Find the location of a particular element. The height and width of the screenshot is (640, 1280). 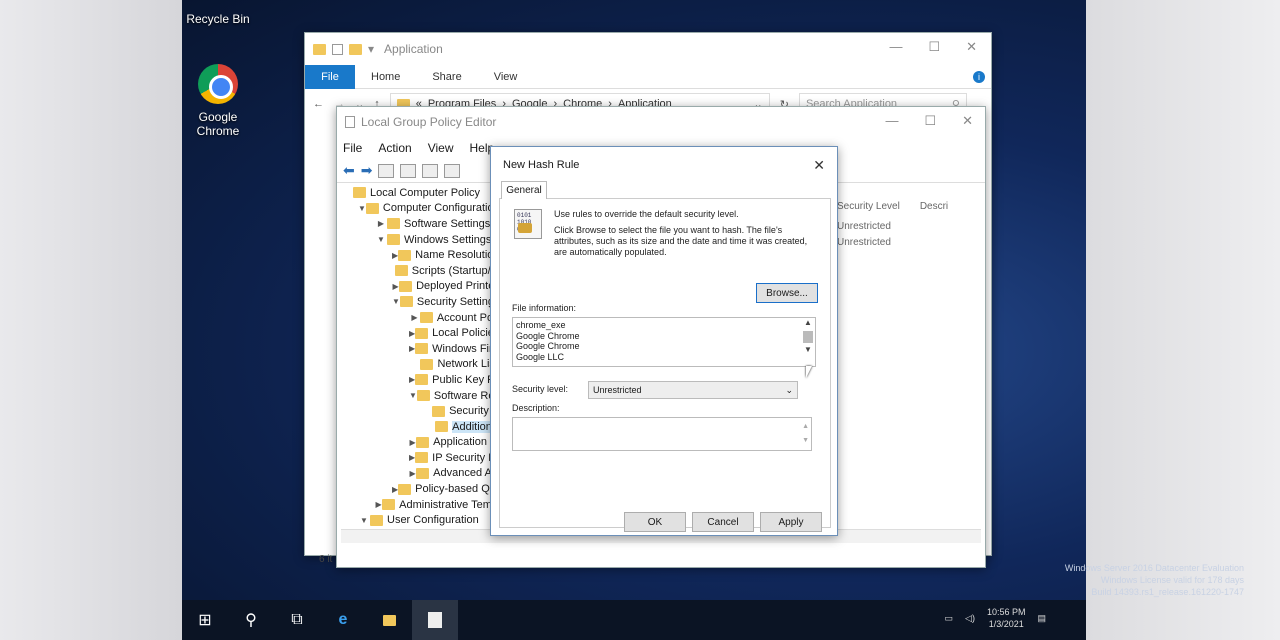

checkbox-icon is located at coordinates (337, 49).